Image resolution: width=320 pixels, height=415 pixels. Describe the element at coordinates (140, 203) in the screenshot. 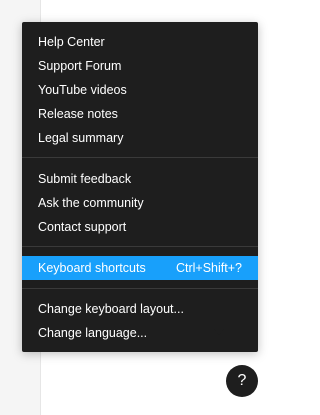

I see `menu-item-ask-community: Ask the community` at that location.